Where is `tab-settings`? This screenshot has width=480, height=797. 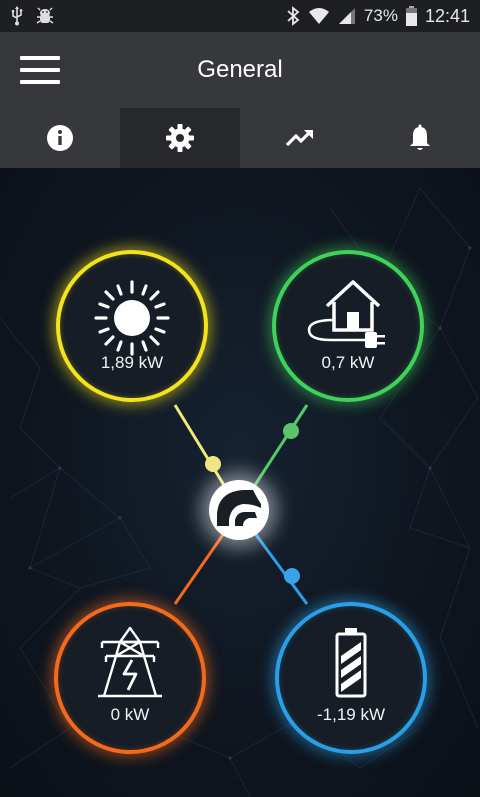
tab-settings is located at coordinates (180, 138).